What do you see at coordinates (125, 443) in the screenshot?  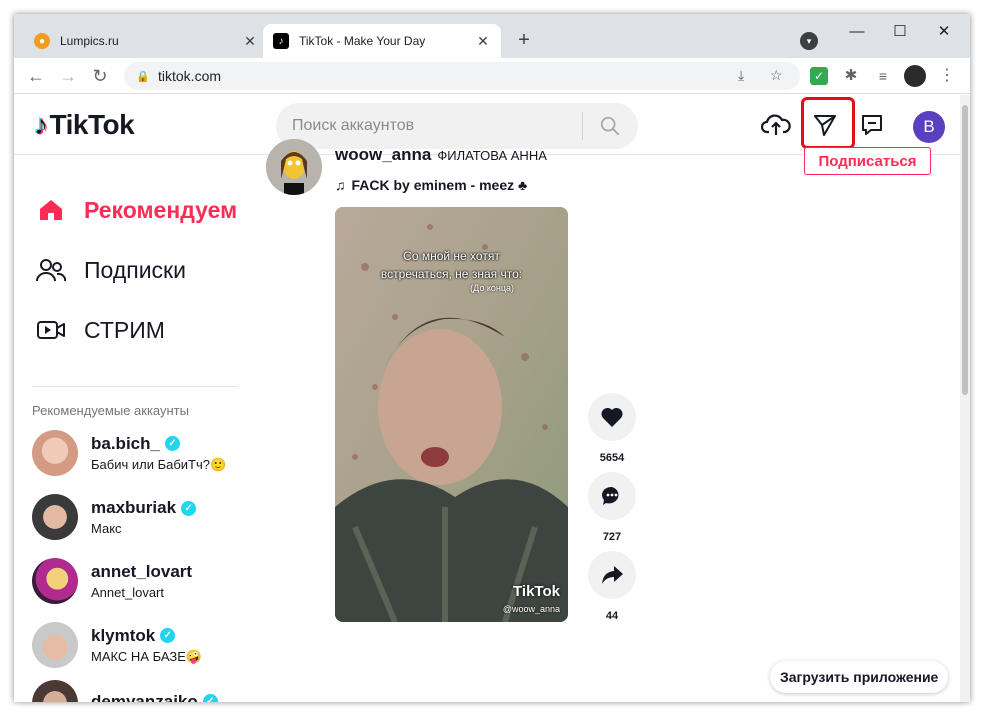 I see `account-username: ba.bich_` at bounding box center [125, 443].